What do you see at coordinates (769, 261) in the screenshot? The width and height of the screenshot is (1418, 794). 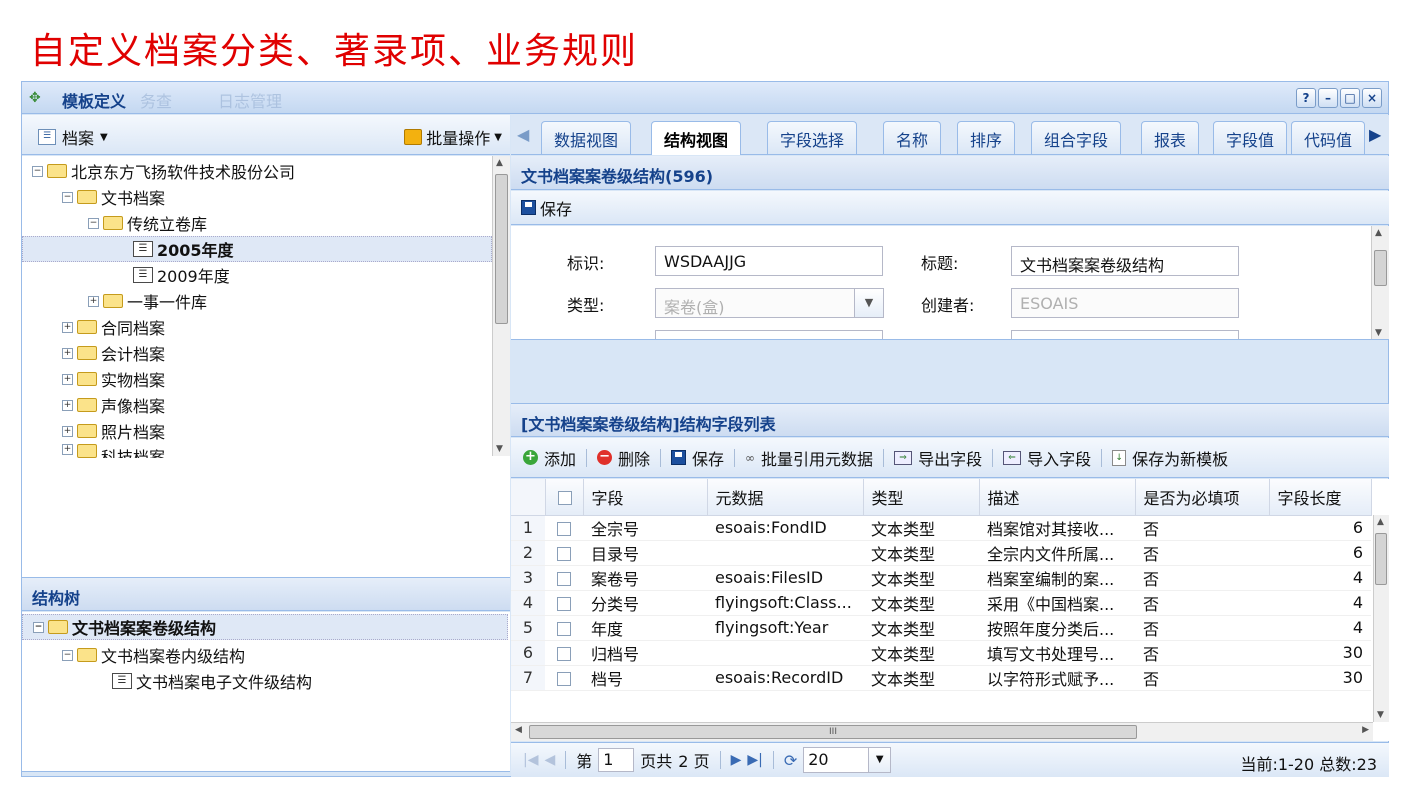 I see `id-field: WSDAAJJG` at bounding box center [769, 261].